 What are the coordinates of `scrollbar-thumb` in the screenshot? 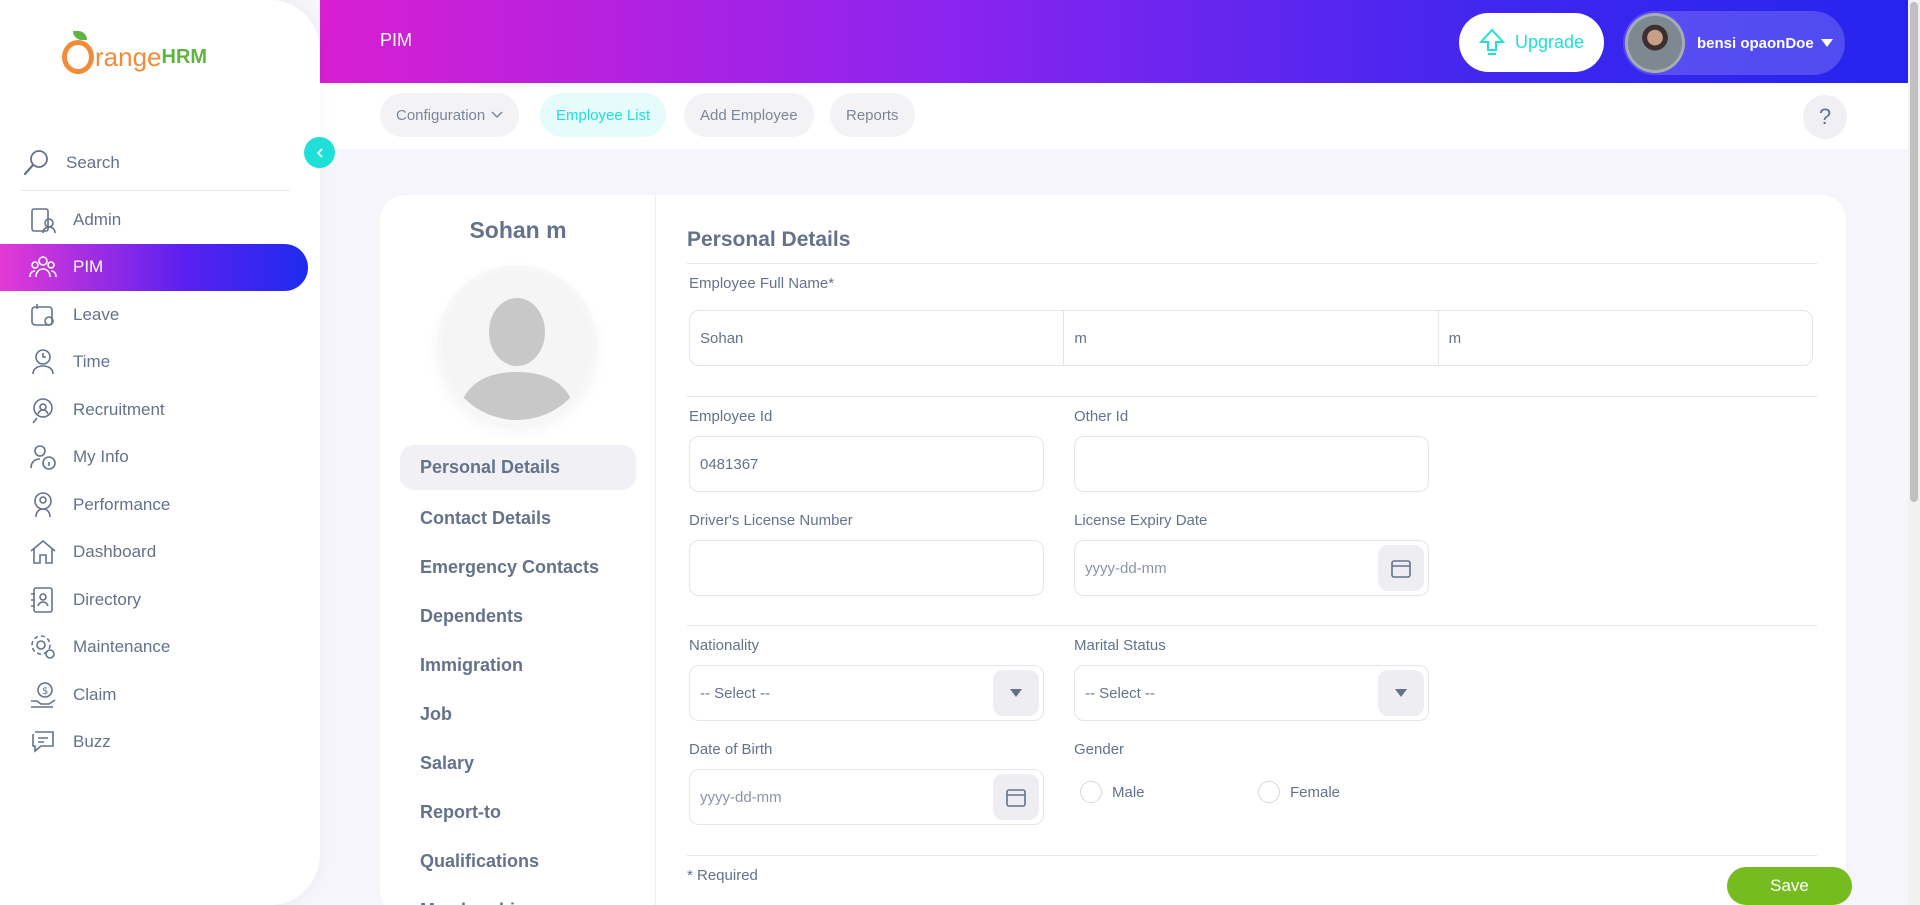 It's located at (1914, 252).